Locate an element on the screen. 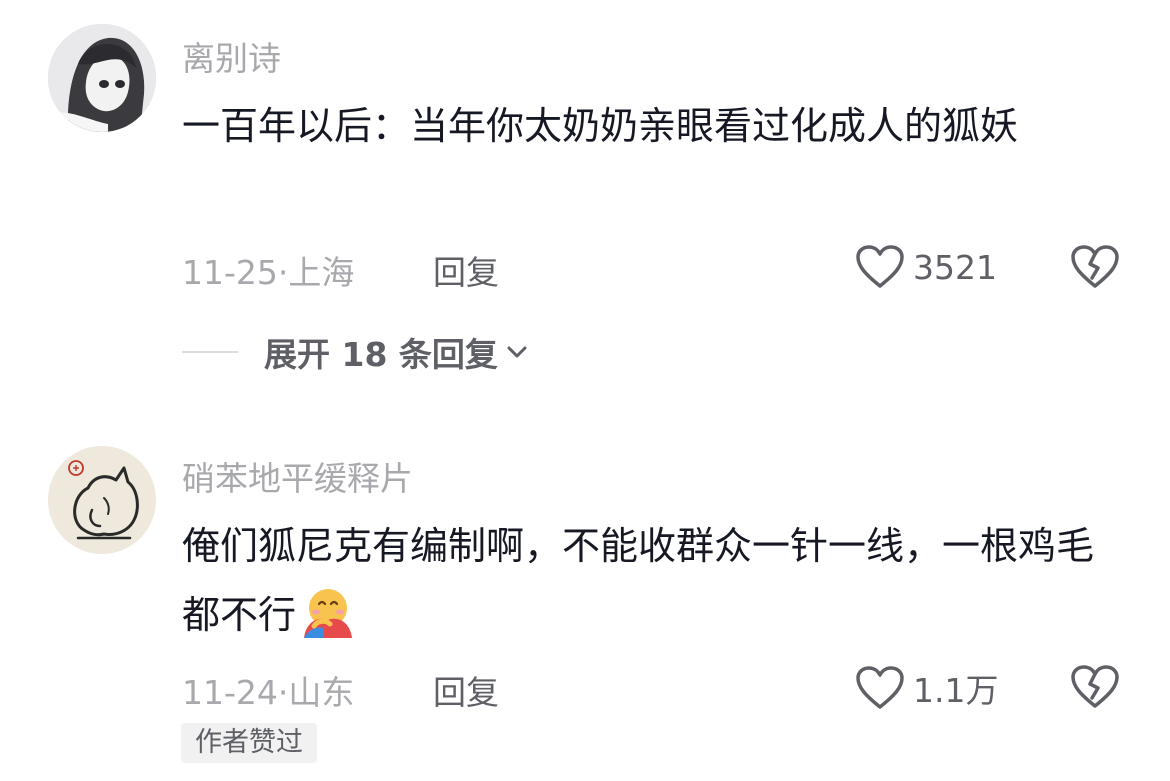 The height and width of the screenshot is (781, 1170). like-count: 1.1万 is located at coordinates (956, 690).